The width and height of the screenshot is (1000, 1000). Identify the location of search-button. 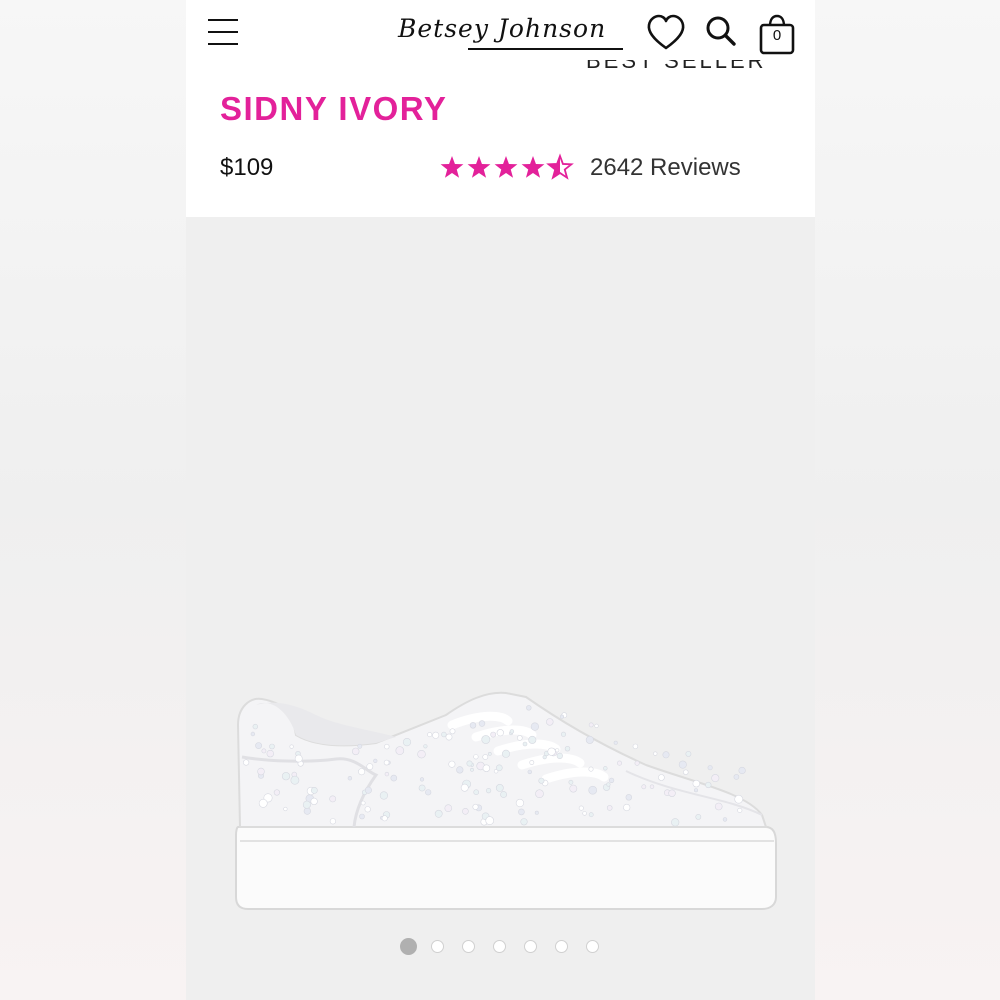
(721, 31).